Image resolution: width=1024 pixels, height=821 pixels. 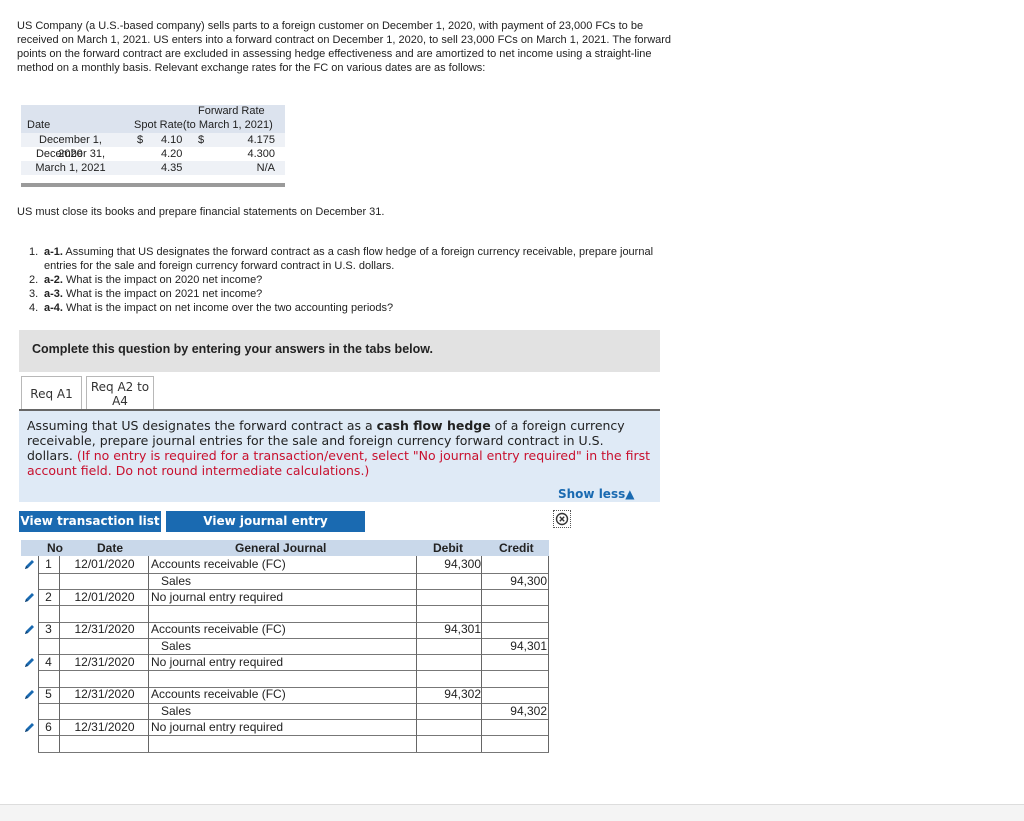 I want to click on entry-number: 3, so click(x=48, y=629).